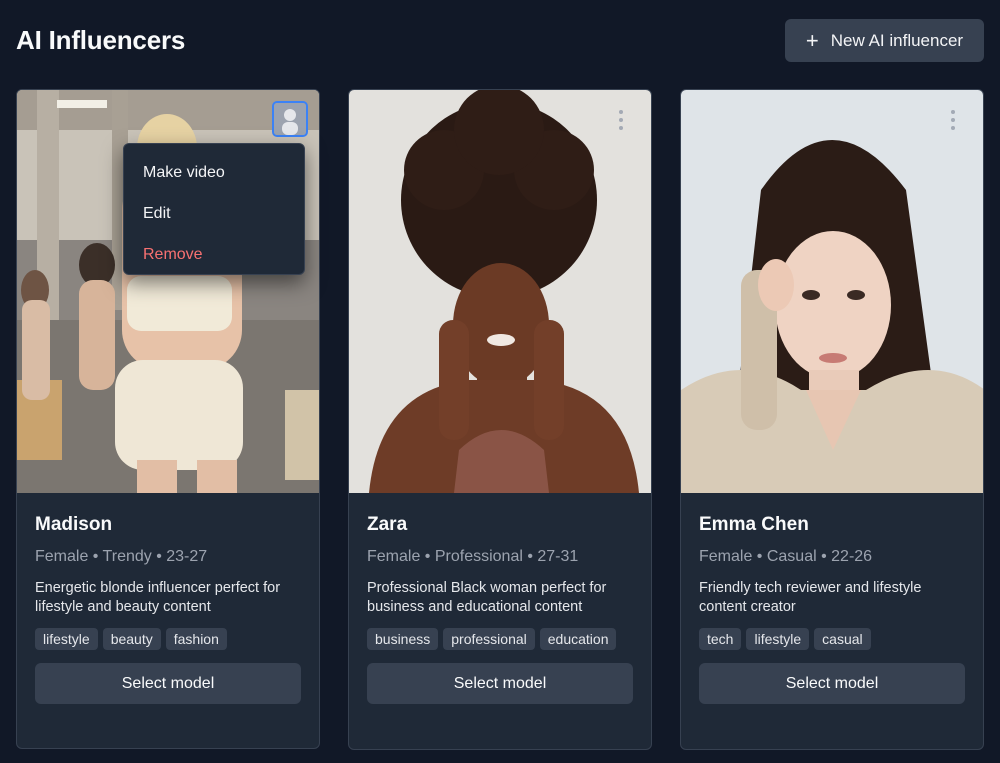  I want to click on tag: education, so click(578, 639).